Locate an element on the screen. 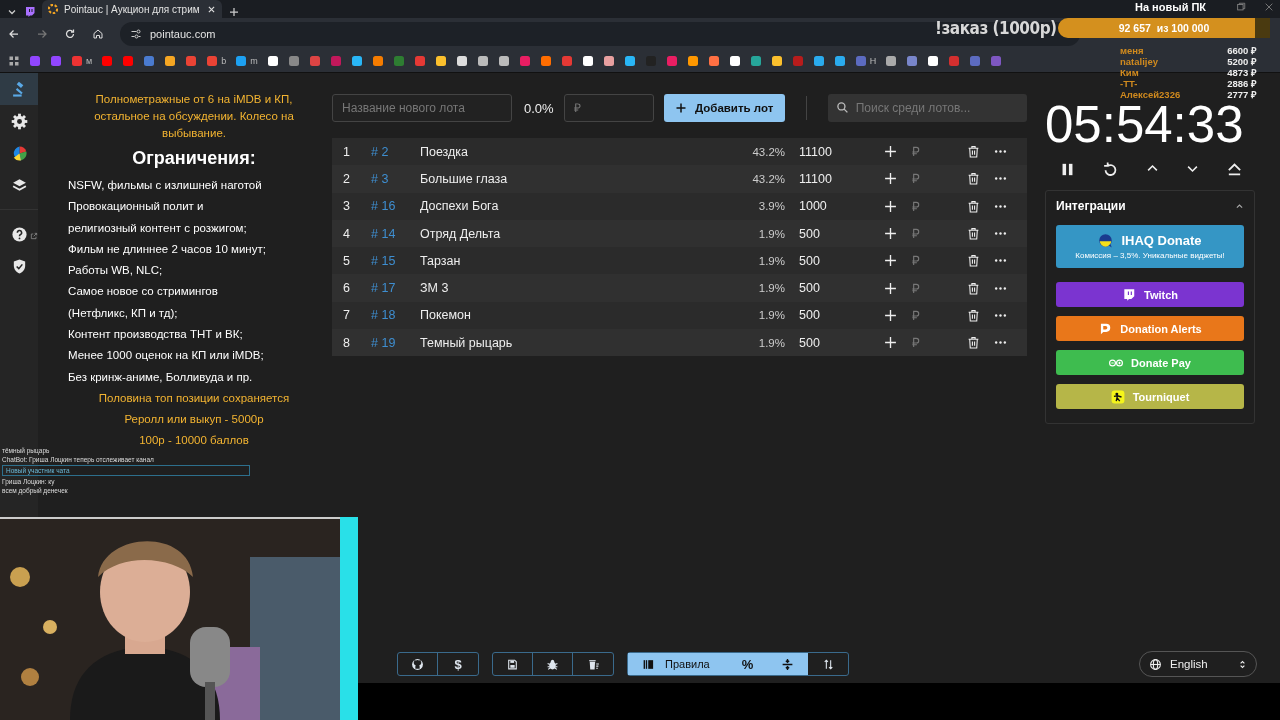  lot-amount: 11100 is located at coordinates (815, 178).